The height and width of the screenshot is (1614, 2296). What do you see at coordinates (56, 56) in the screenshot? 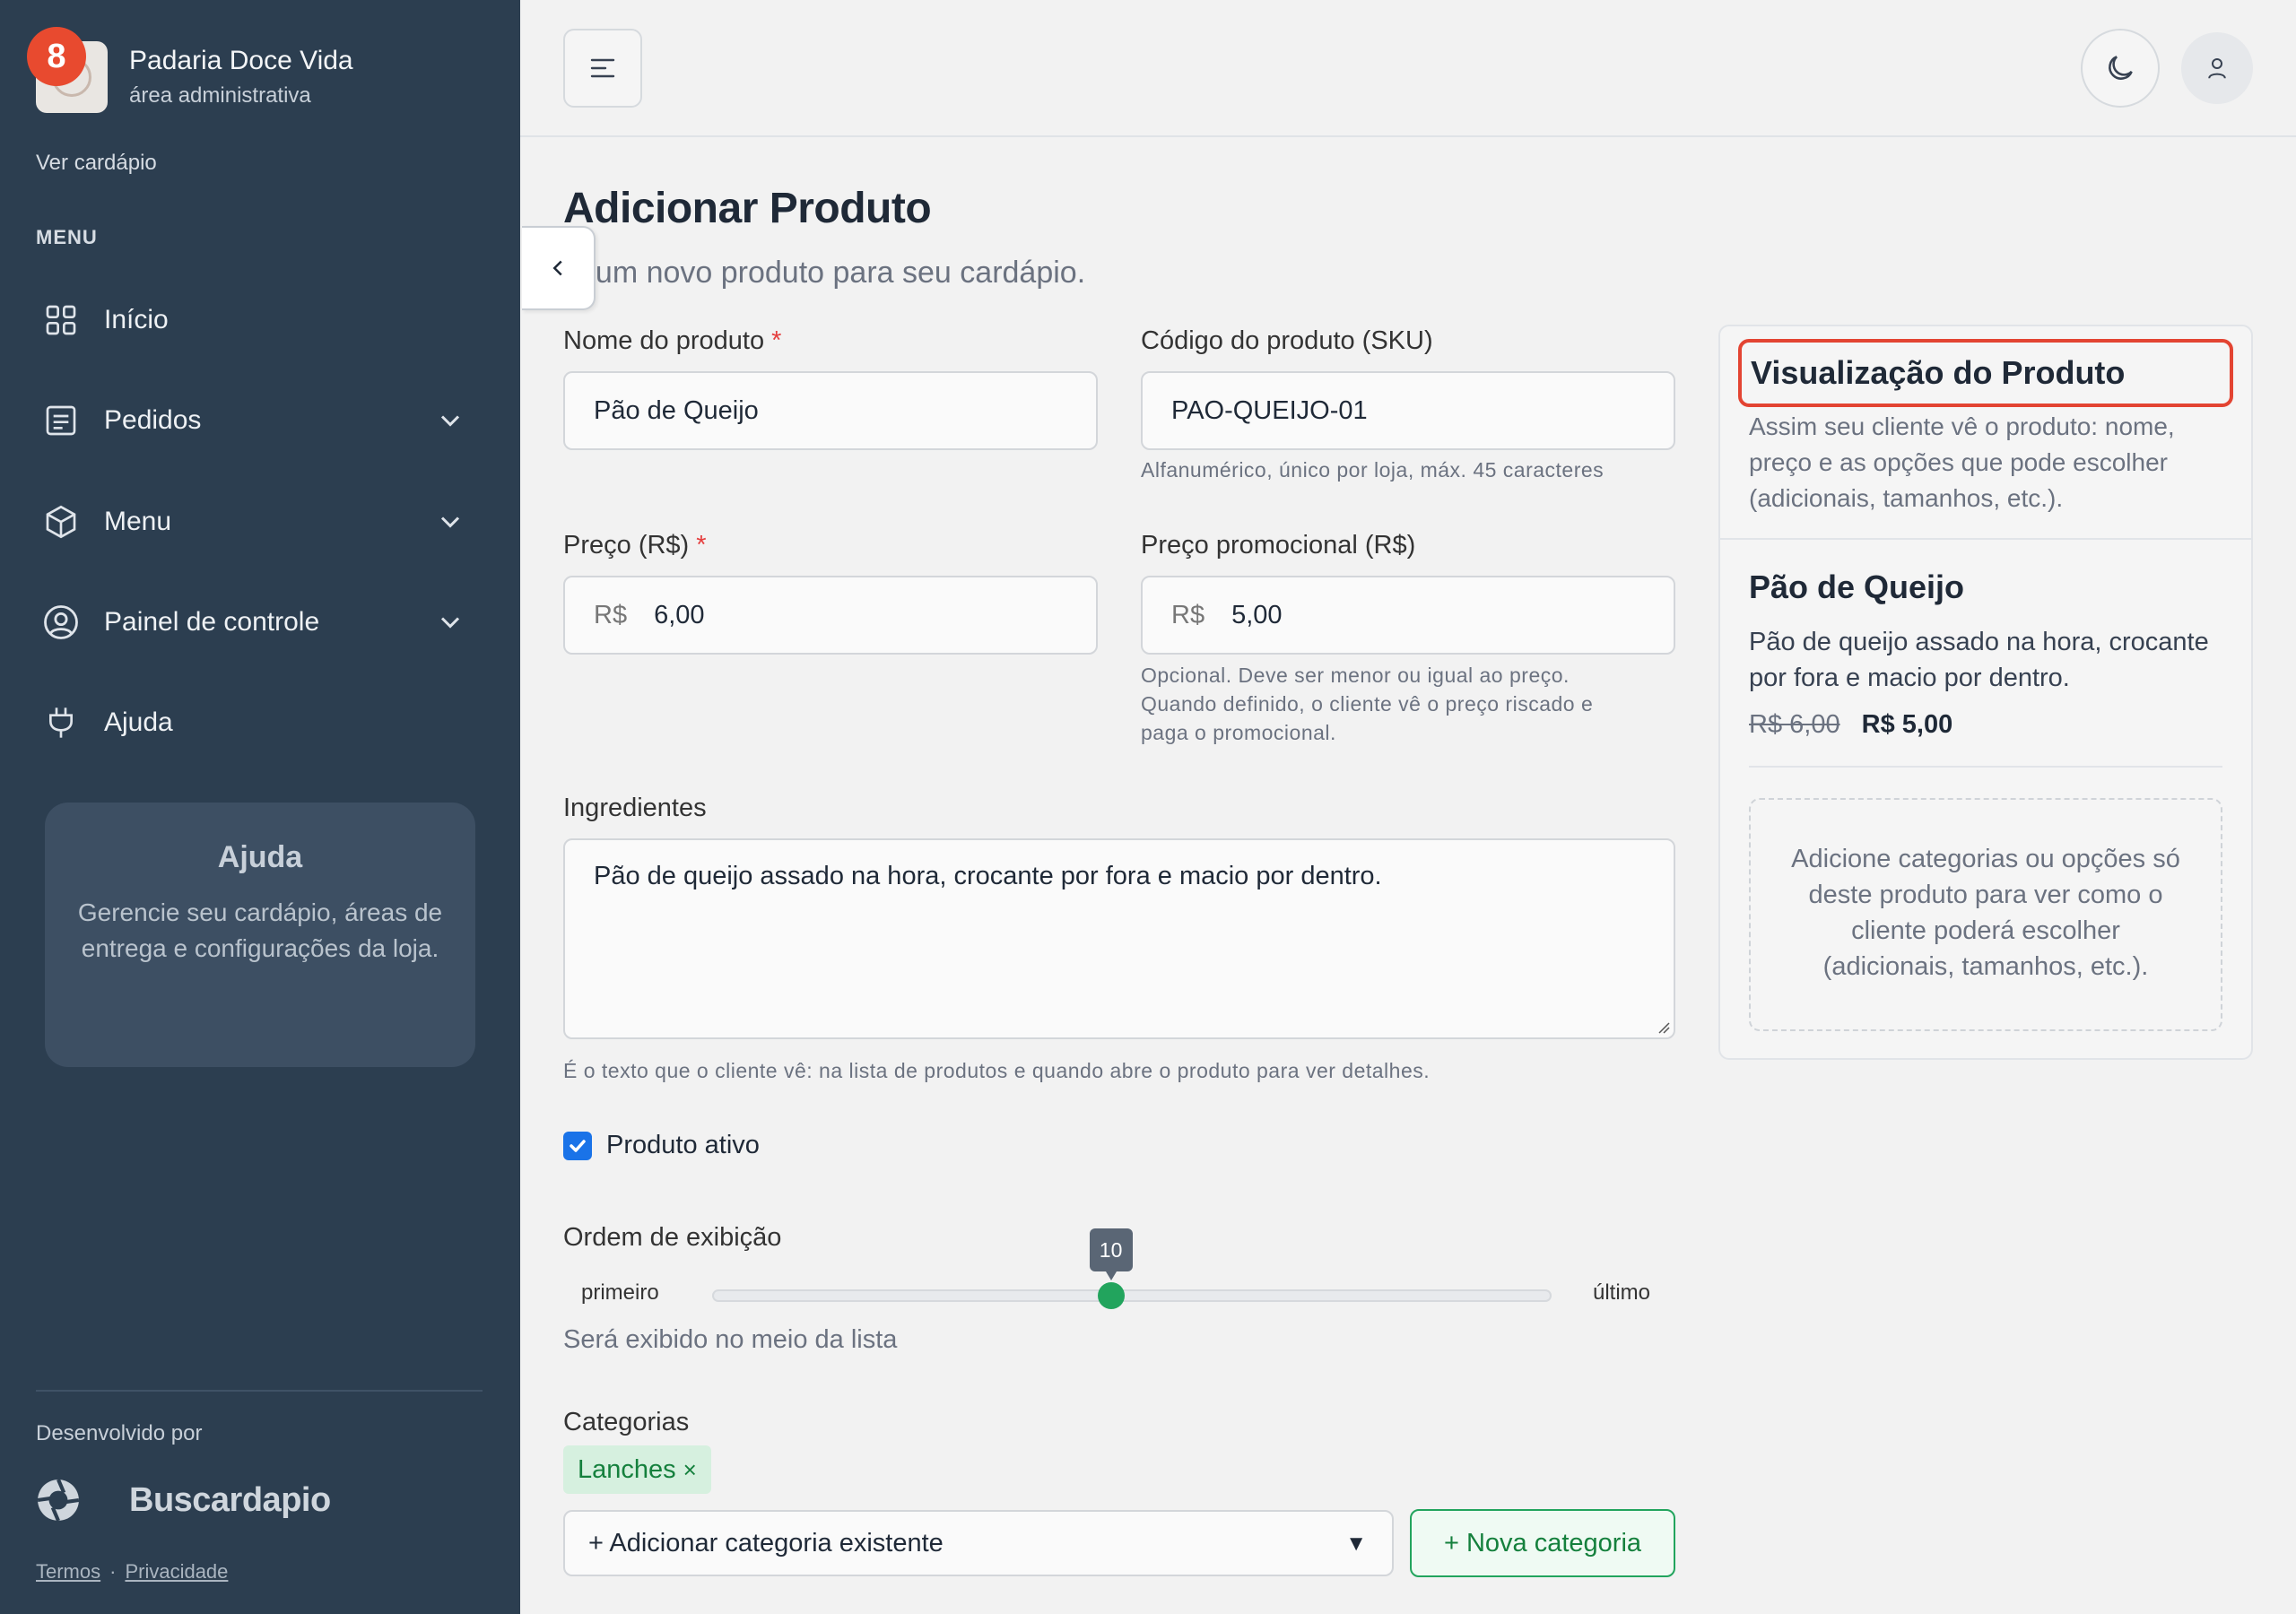
I see `notification-badge: 8` at bounding box center [56, 56].